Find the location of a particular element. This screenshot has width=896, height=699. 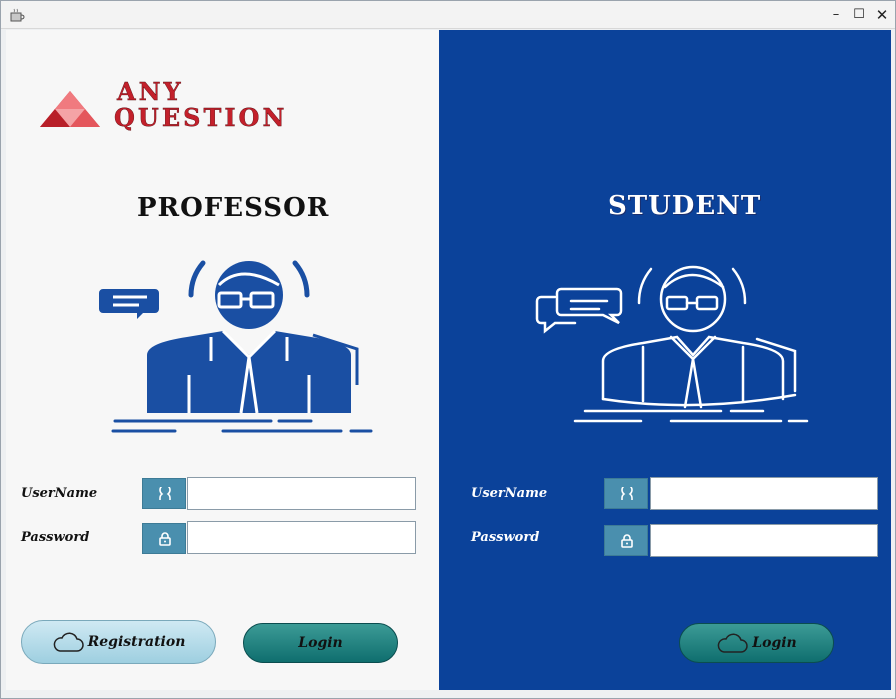

professor-username-label: UserName is located at coordinates (59, 493).